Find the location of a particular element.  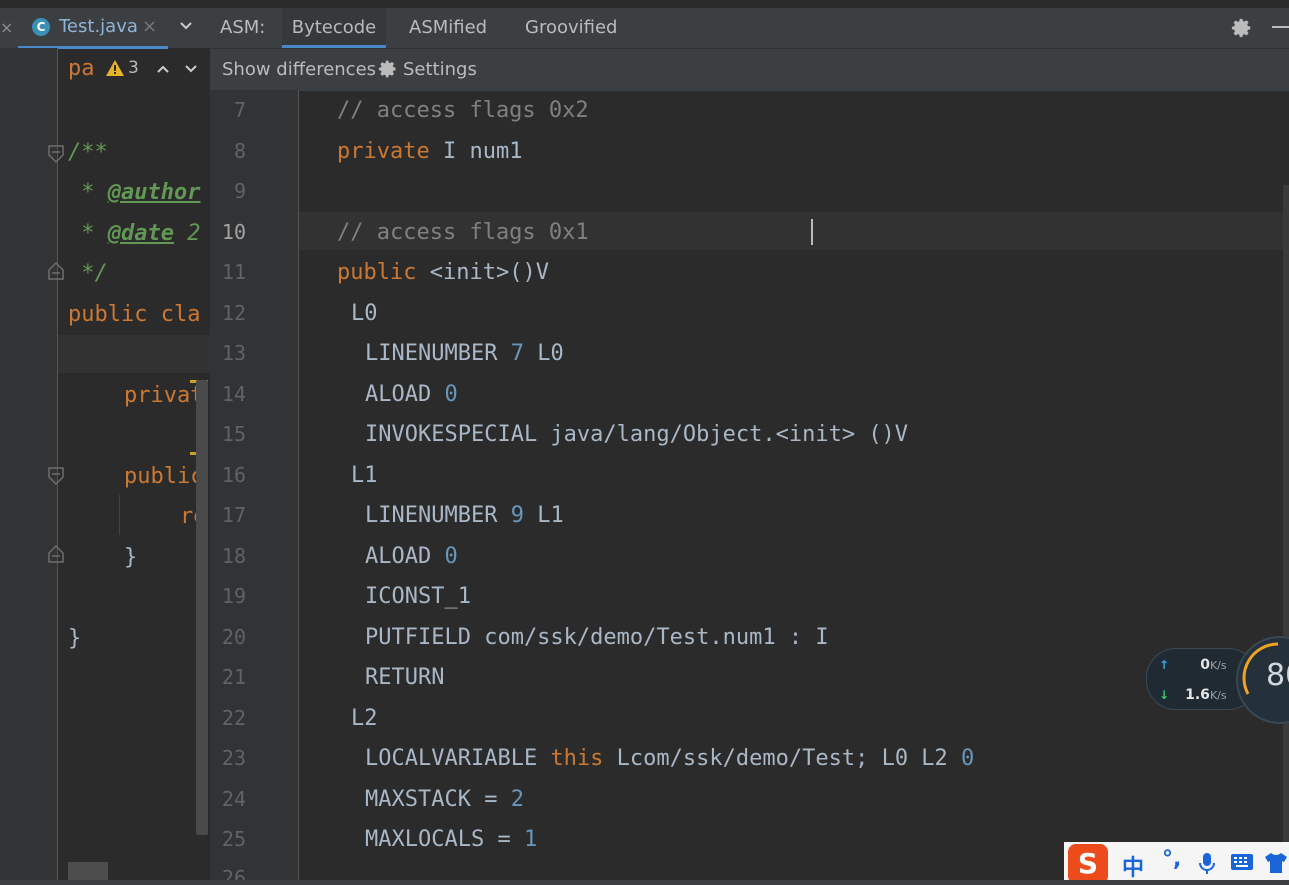

code-line-instruction: MAXLOCALS = 1 is located at coordinates (451, 839).